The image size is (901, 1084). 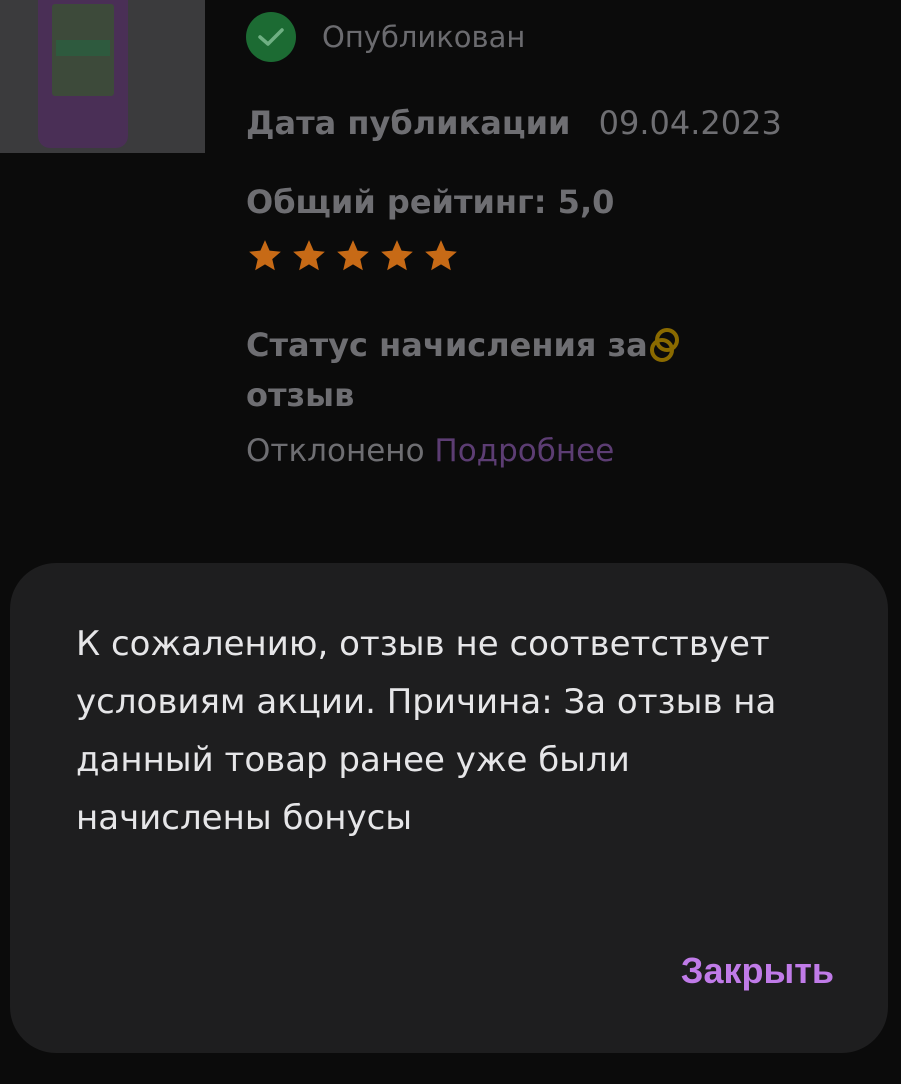 What do you see at coordinates (83, 74) in the screenshot?
I see `product-image` at bounding box center [83, 74].